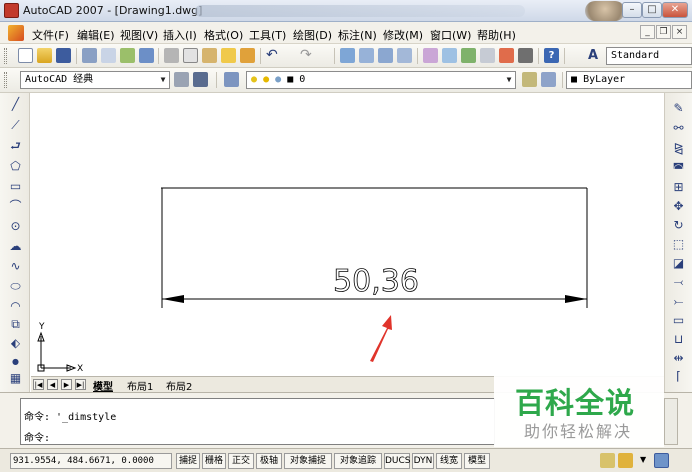 The height and width of the screenshot is (472, 692). Describe the element at coordinates (307, 55) in the screenshot. I see `redo-icon: ↷` at that location.